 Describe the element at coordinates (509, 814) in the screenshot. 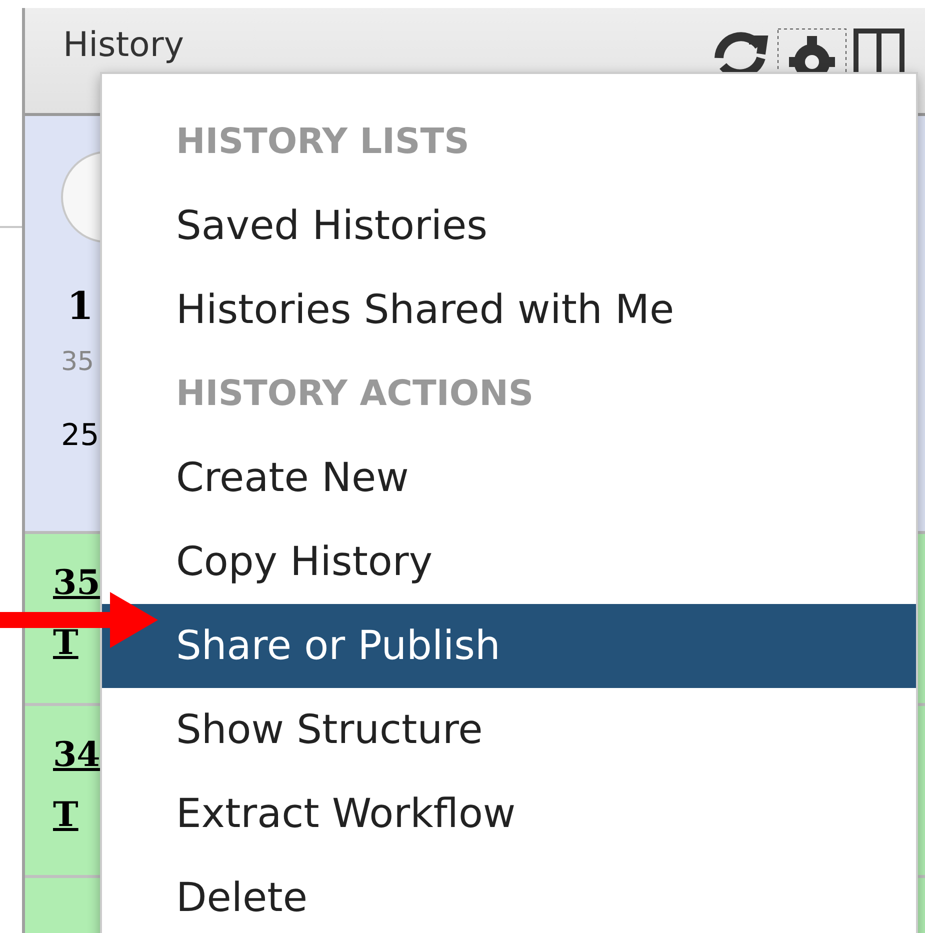

I see `menu-item: Extract Workflow` at that location.